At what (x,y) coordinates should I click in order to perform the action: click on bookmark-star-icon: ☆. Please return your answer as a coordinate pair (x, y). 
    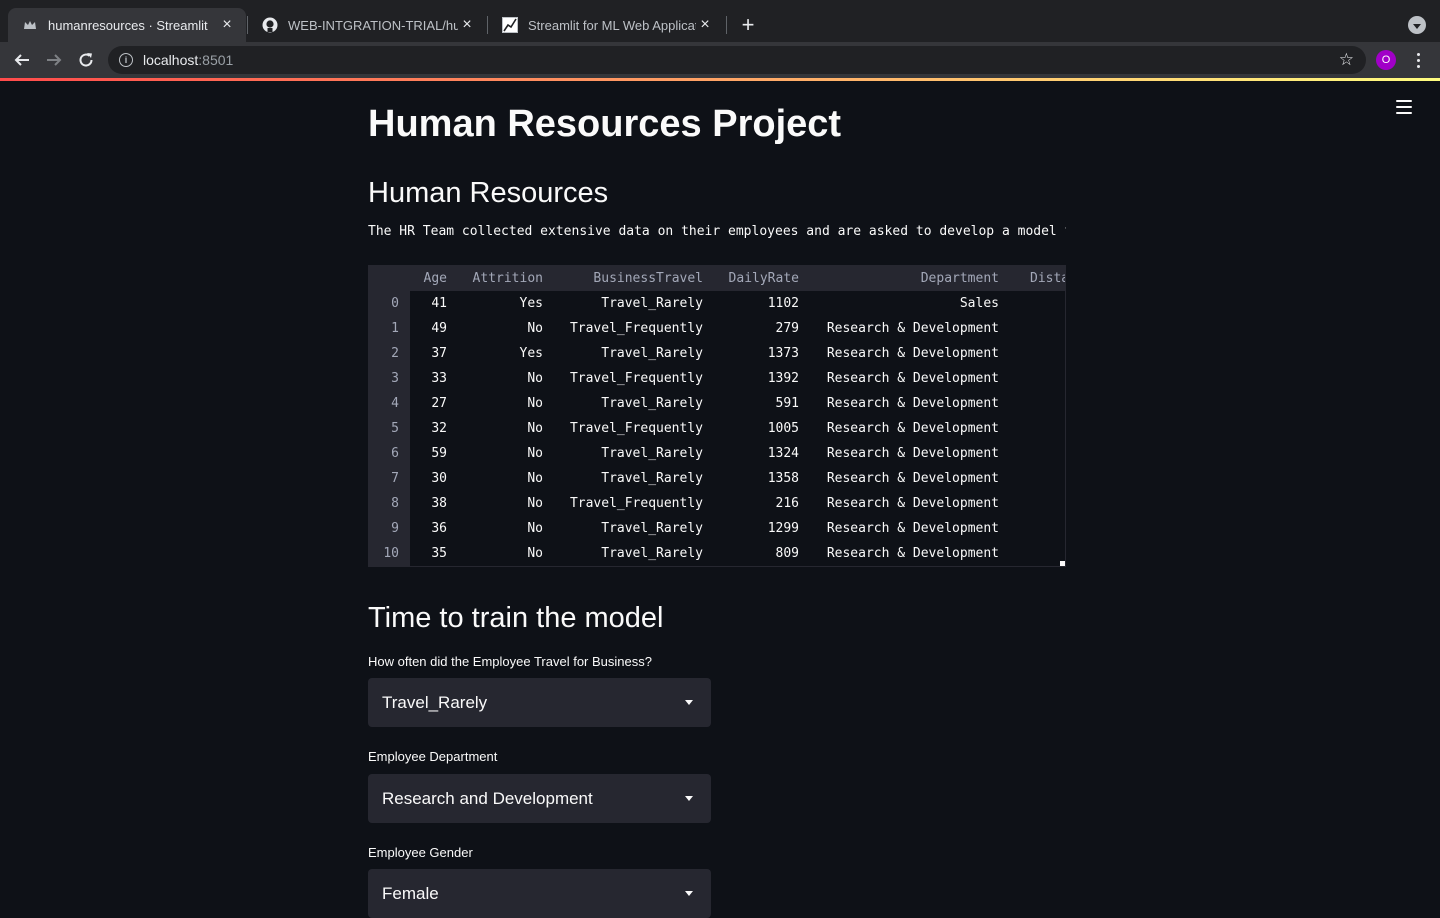
    Looking at the image, I should click on (1346, 60).